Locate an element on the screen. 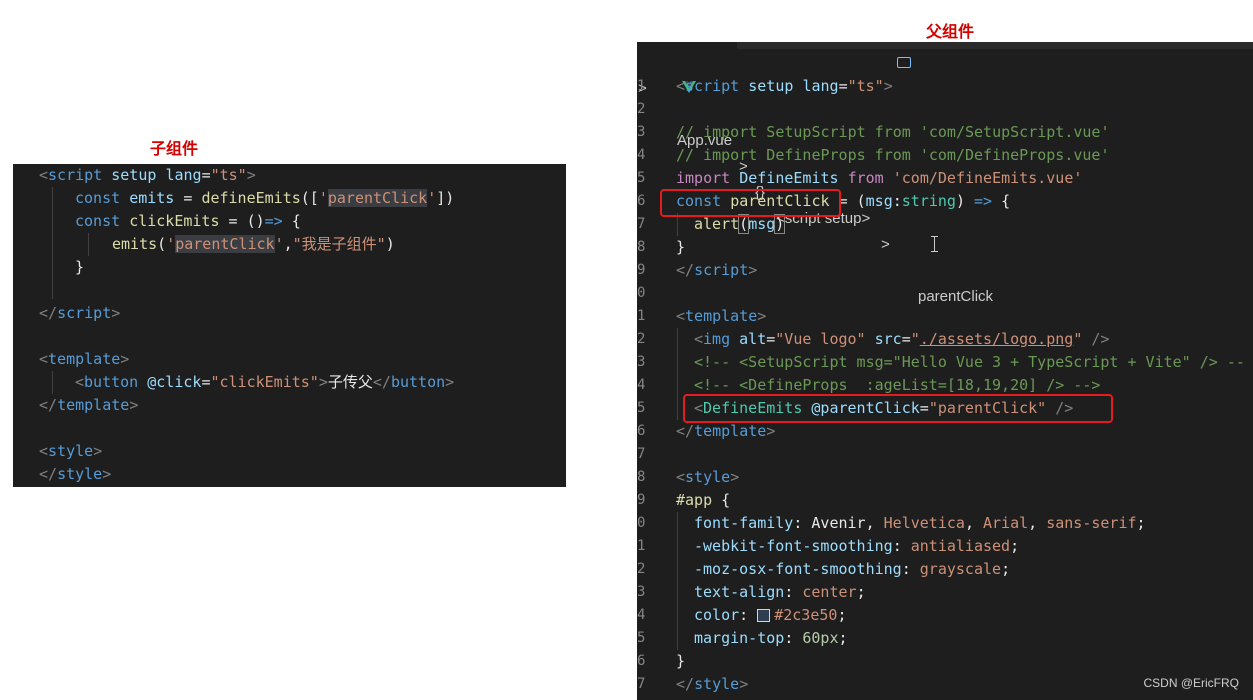 This screenshot has width=1253, height=700. color-swatch is located at coordinates (764, 615).